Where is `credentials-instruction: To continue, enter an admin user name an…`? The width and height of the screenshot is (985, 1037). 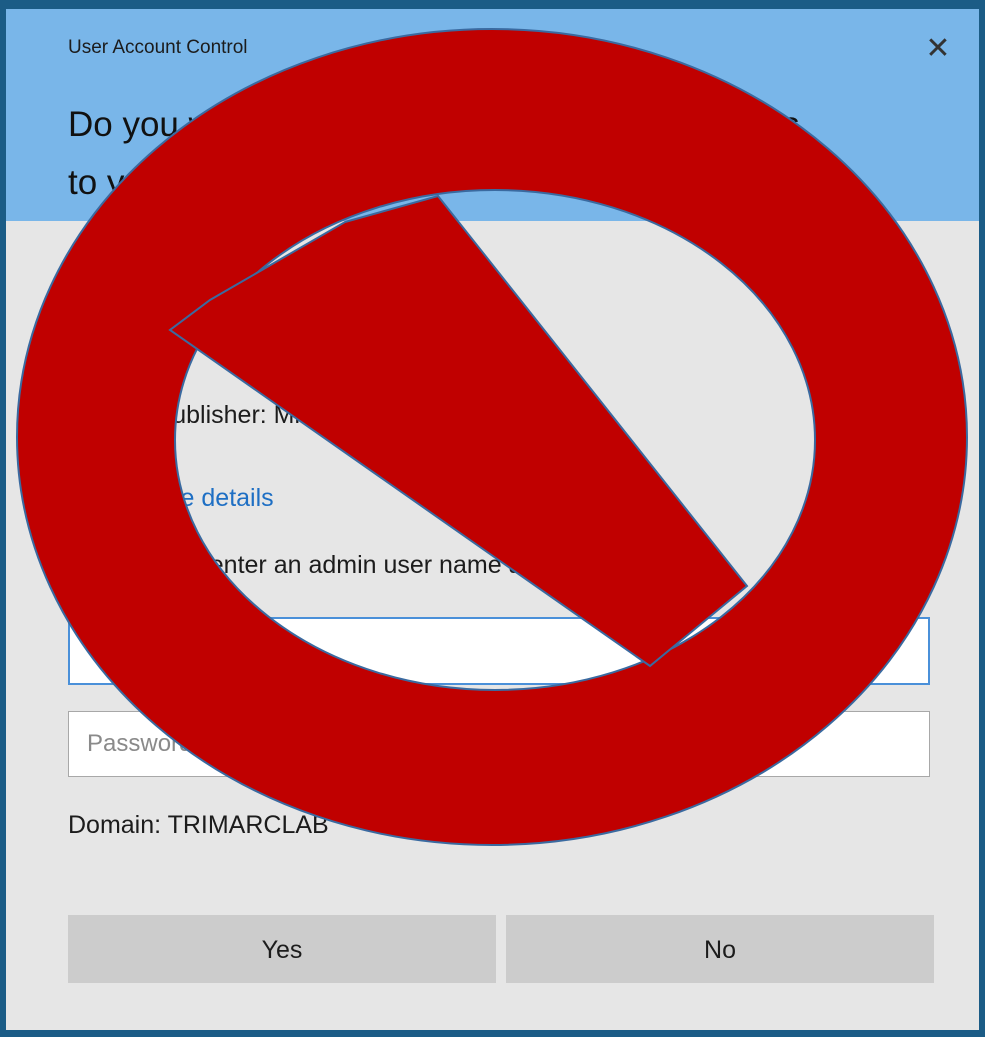
credentials-instruction: To continue, enter an admin user name an… is located at coordinates (370, 565).